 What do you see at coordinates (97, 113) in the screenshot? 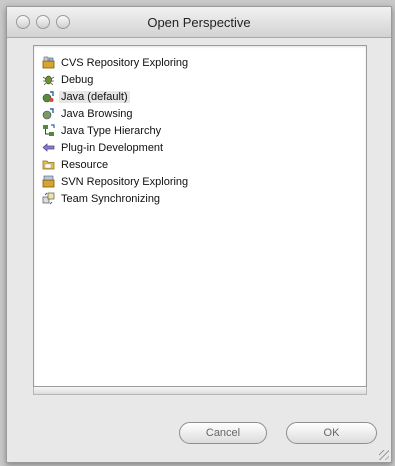
I see `list-item-label: Java Browsing` at bounding box center [97, 113].